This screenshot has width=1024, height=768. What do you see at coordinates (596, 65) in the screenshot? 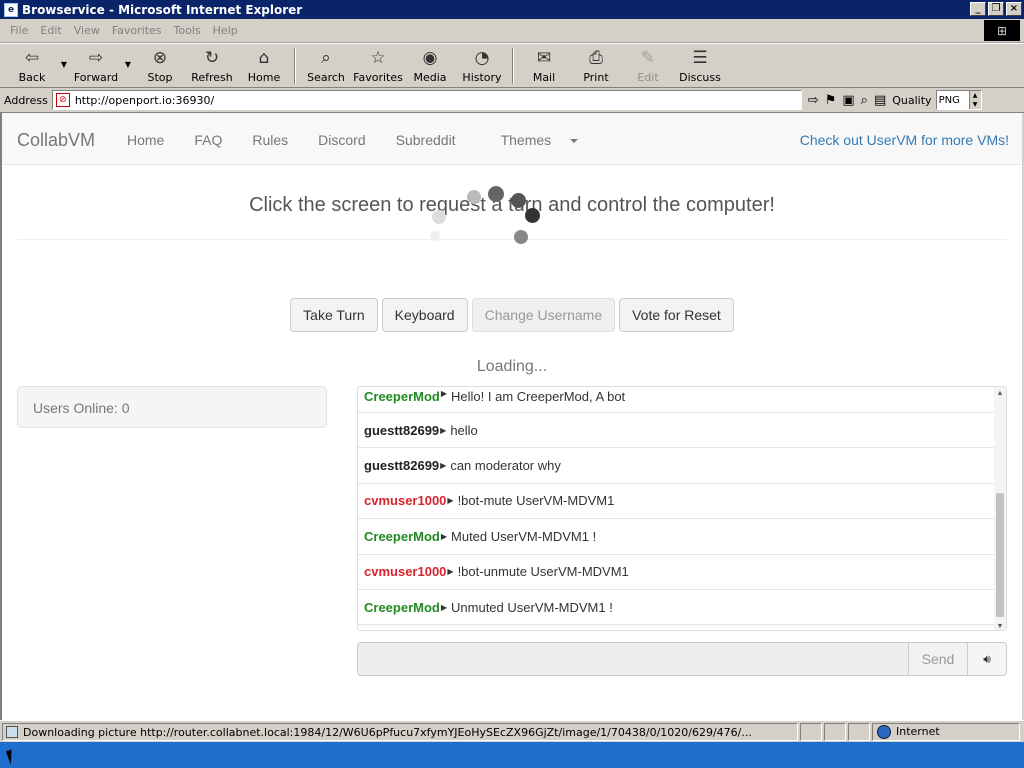
I see `print-button: ⎙ Print` at bounding box center [596, 65].